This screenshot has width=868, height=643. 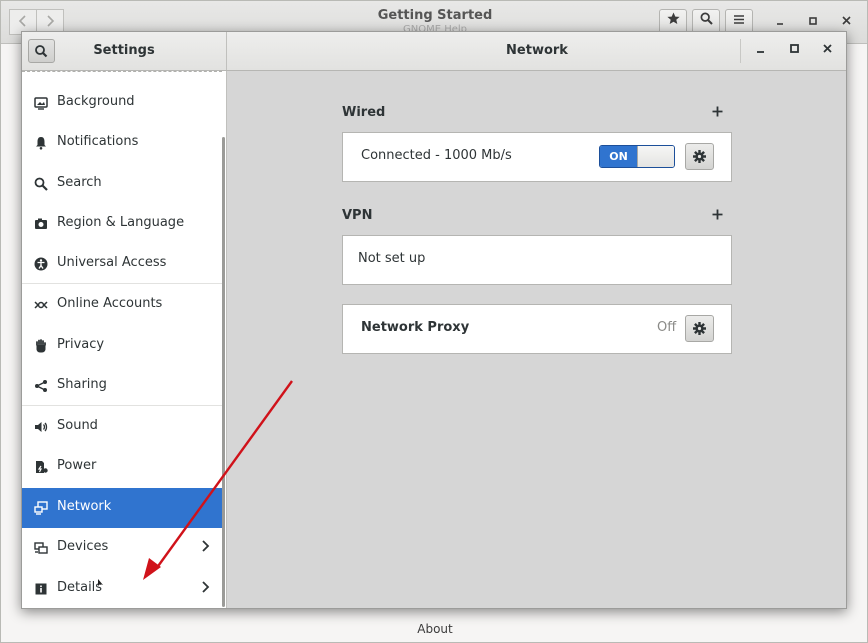 What do you see at coordinates (218, 480) in the screenshot?
I see `annotation-arrow-icon` at bounding box center [218, 480].